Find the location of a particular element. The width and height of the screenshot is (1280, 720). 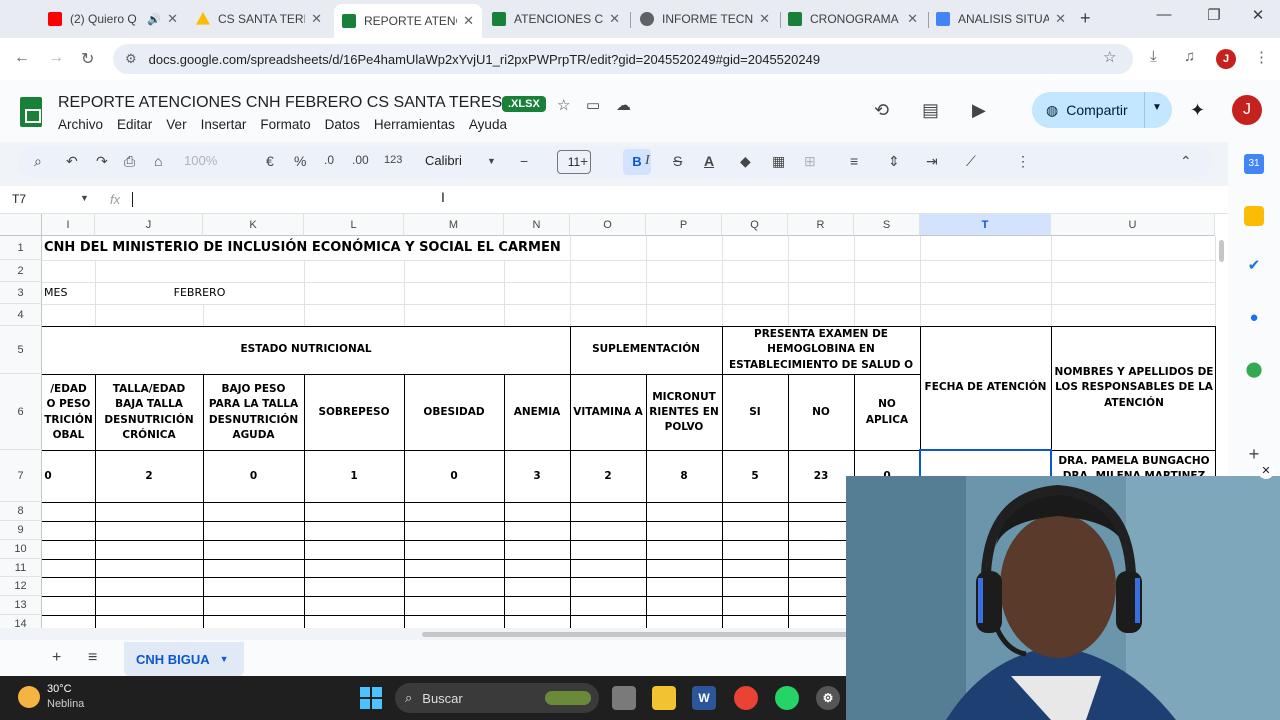

add-sheet-button: + is located at coordinates (56, 658).